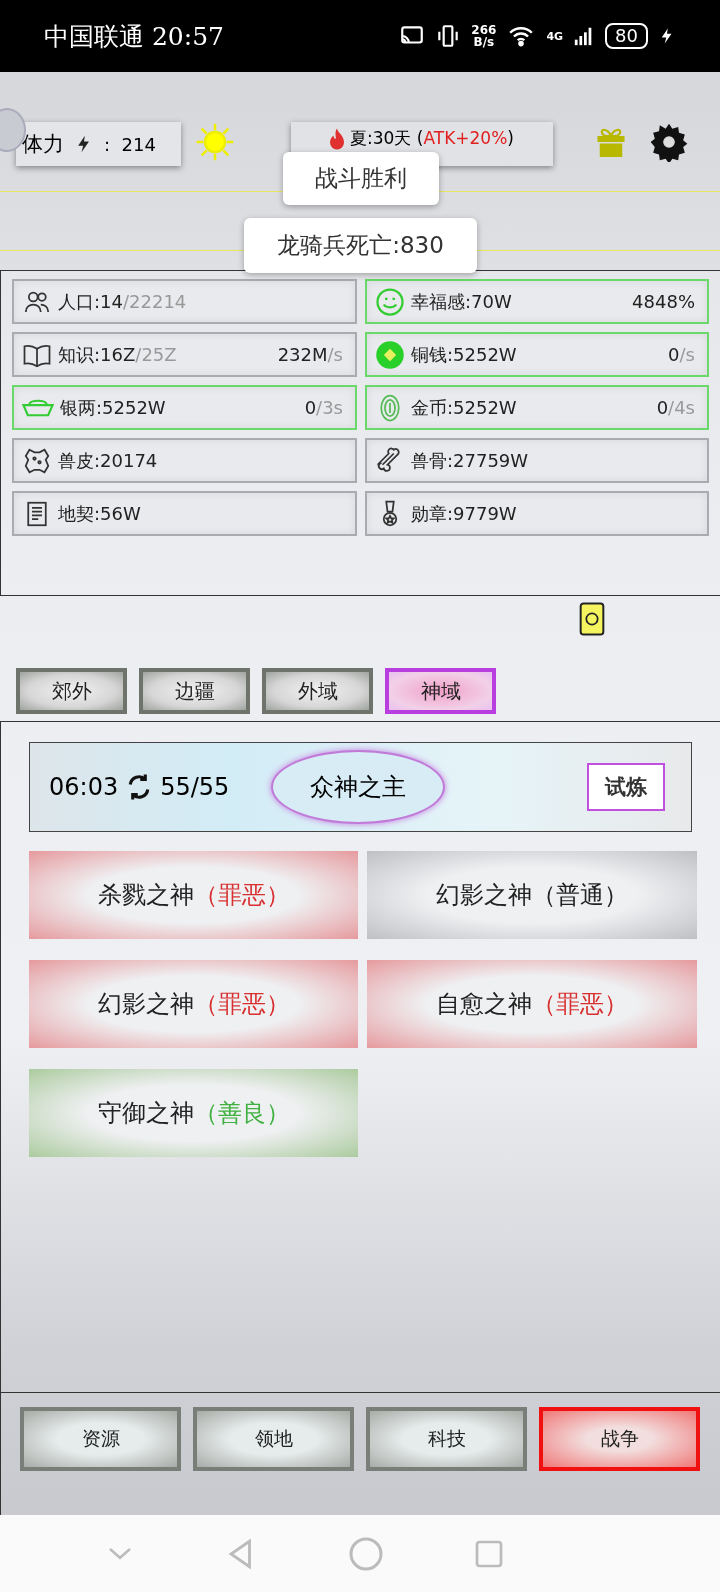  I want to click on nav-button: 领地, so click(273, 1439).